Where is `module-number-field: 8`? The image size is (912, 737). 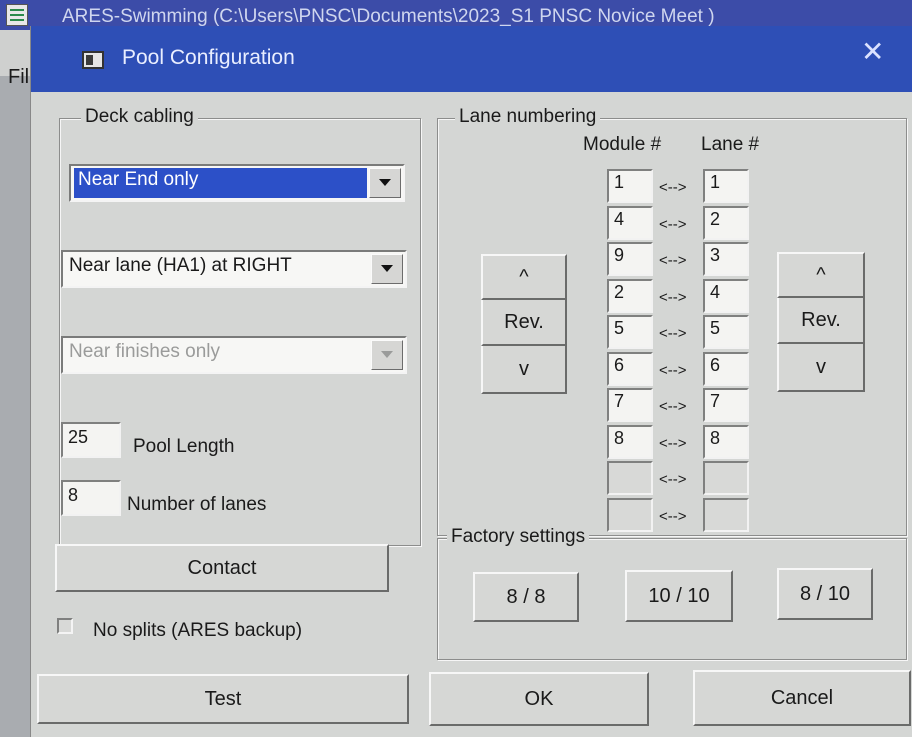
module-number-field: 8 is located at coordinates (630, 442).